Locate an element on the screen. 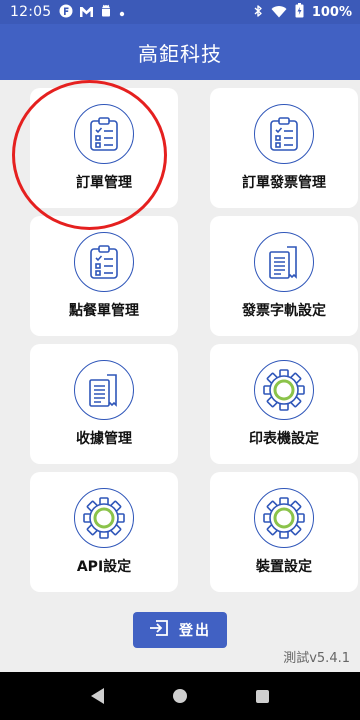 This screenshot has width=360, height=720. card-label: 點餐單管理 is located at coordinates (104, 311).